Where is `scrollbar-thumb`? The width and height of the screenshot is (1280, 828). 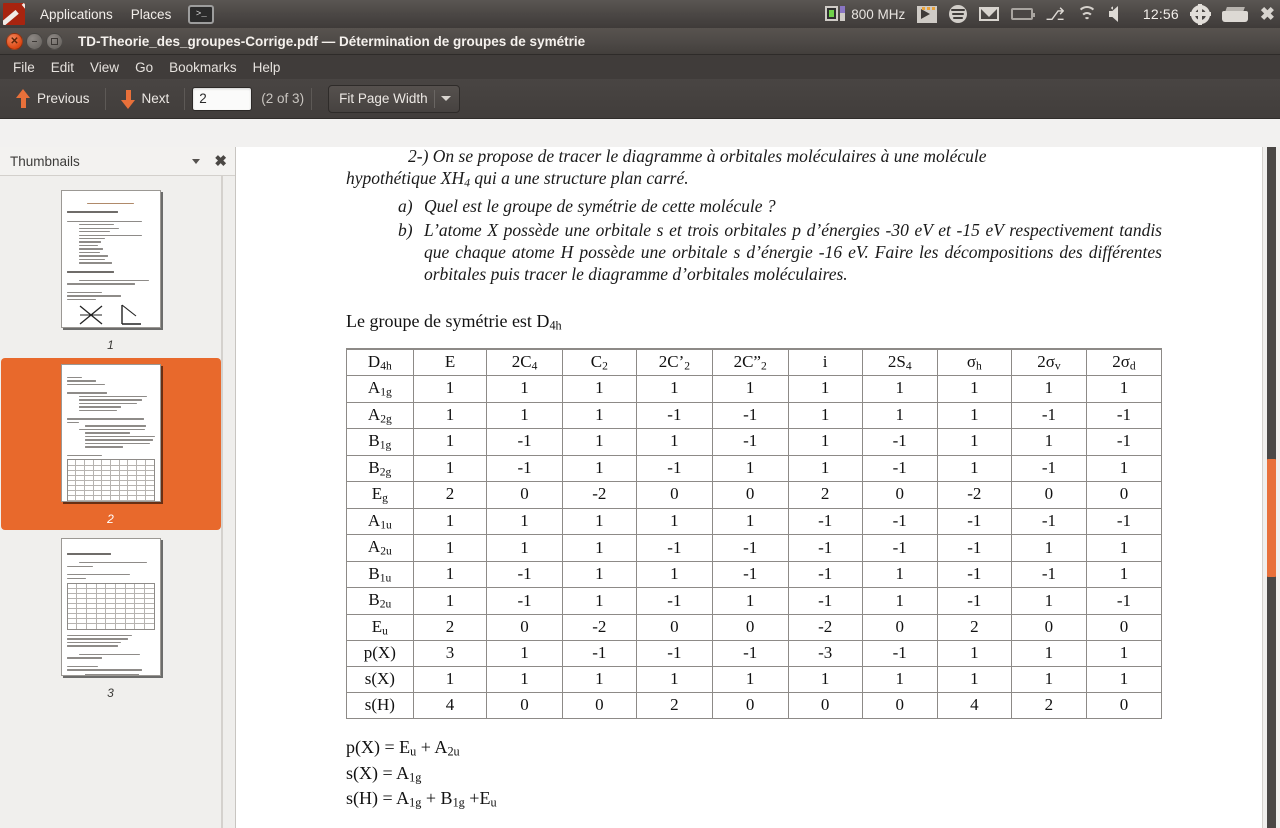 scrollbar-thumb is located at coordinates (1271, 518).